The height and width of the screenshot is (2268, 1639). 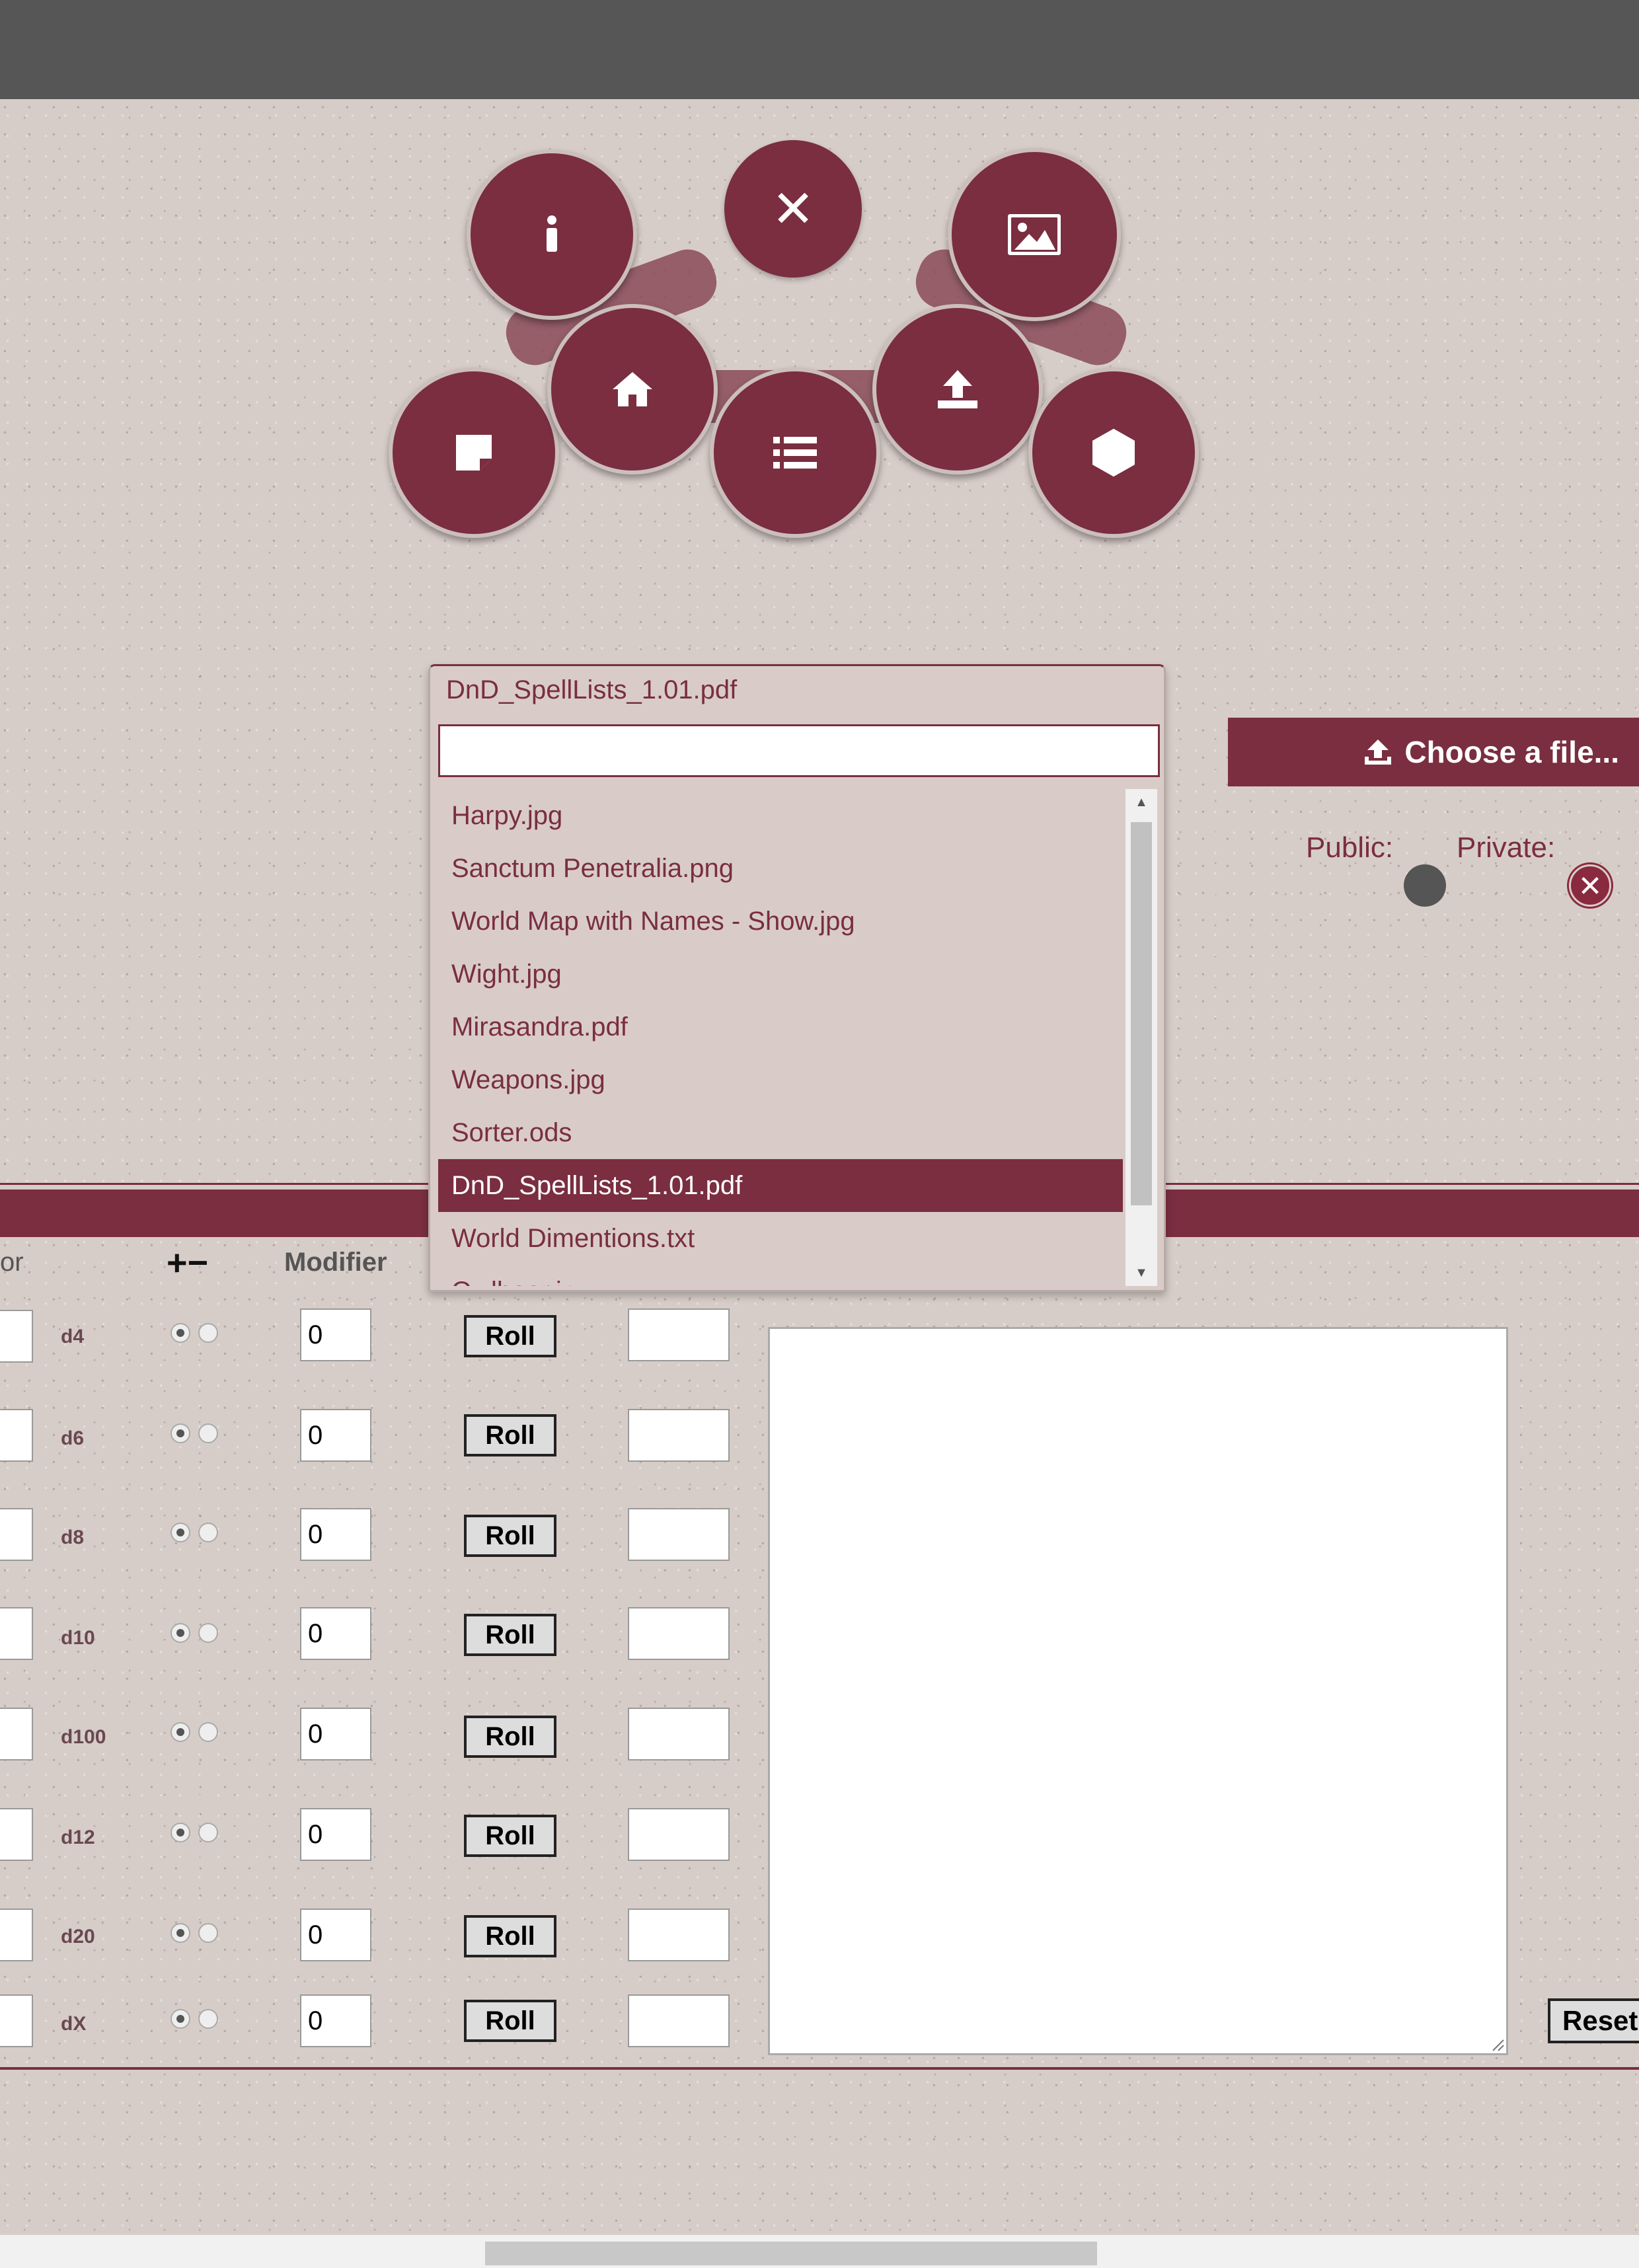 I want to click on image-icon, so click(x=1034, y=234).